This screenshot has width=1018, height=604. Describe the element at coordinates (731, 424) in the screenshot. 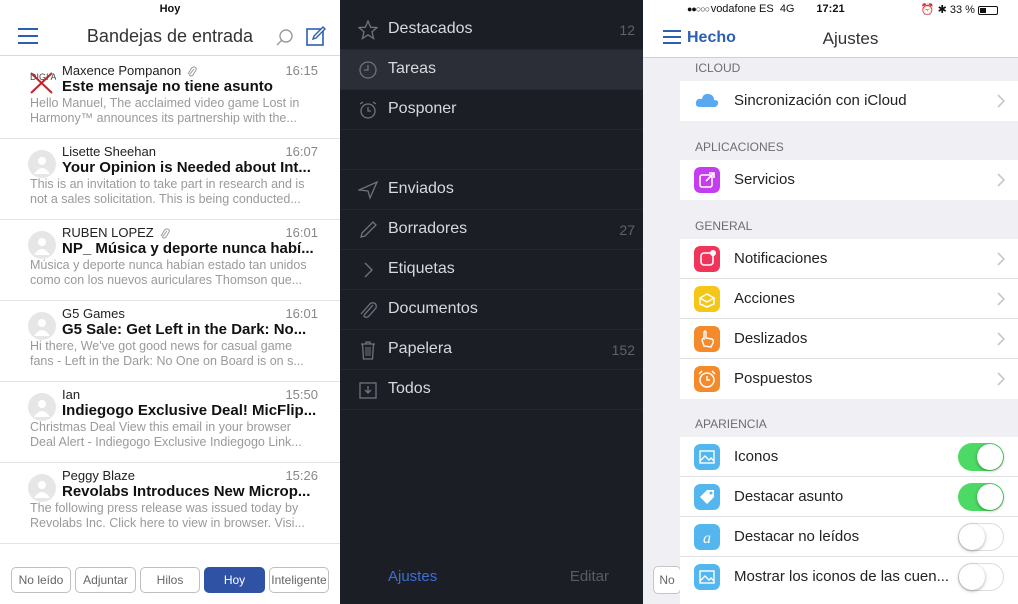

I see `section-header-appearance: APARIENCIA` at that location.